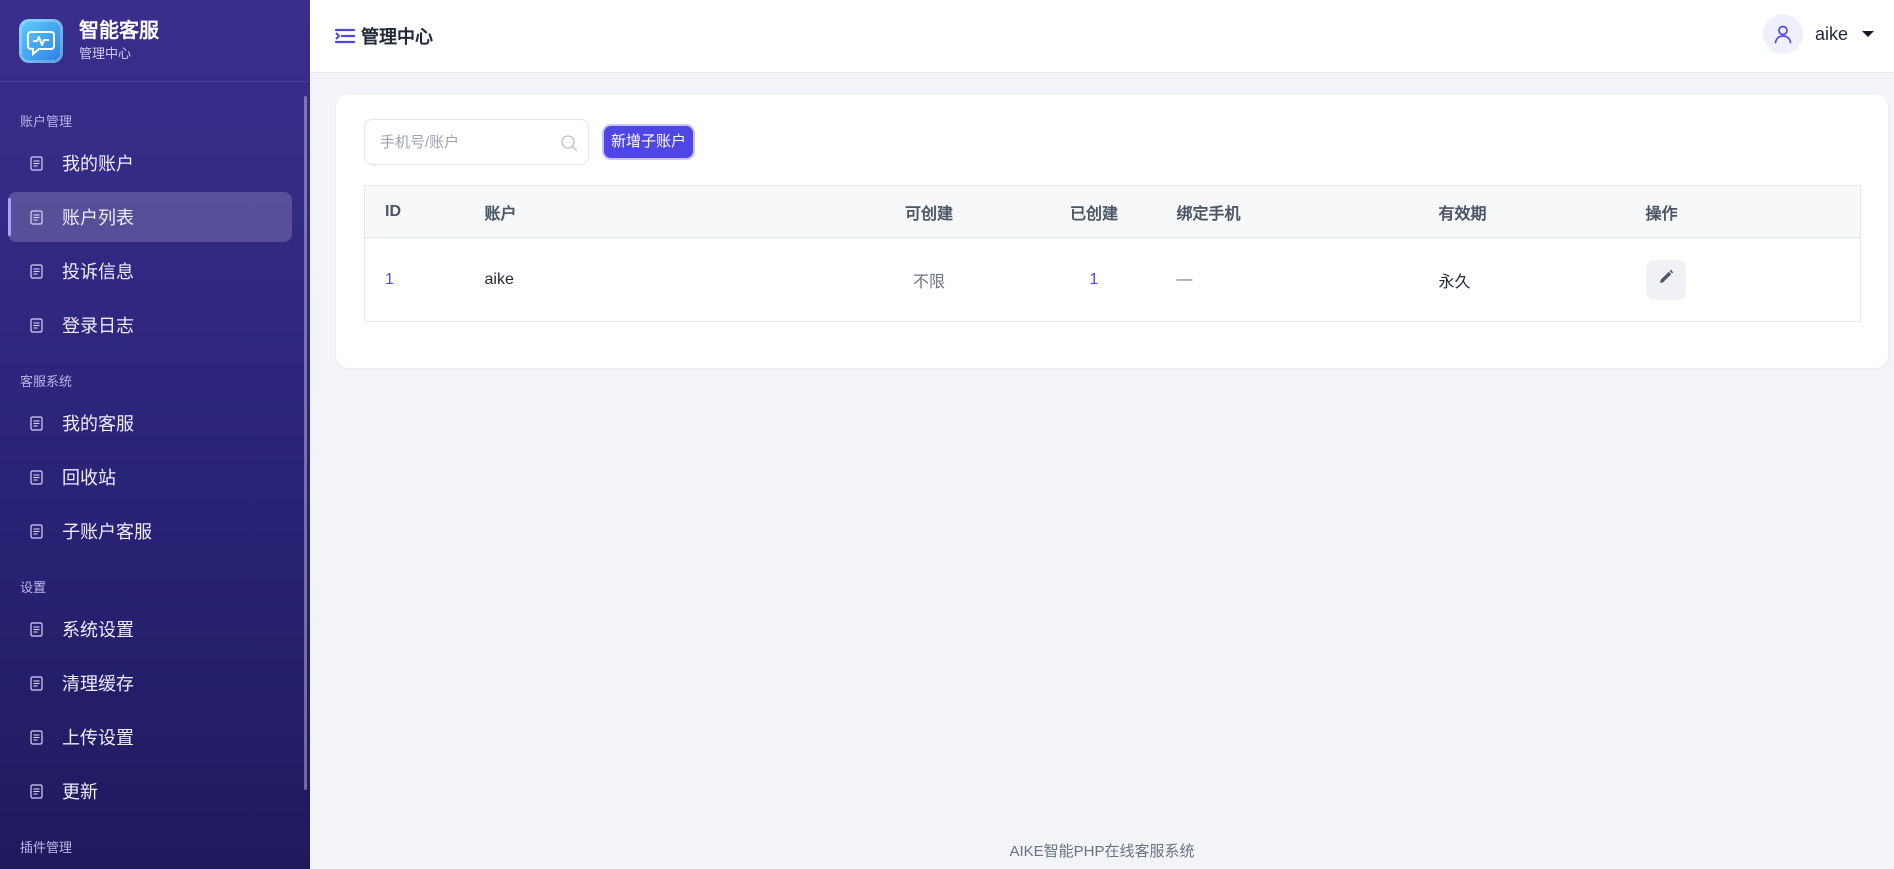 Image resolution: width=1894 pixels, height=869 pixels. Describe the element at coordinates (80, 792) in the screenshot. I see `sidebar-item-label: 更新` at that location.